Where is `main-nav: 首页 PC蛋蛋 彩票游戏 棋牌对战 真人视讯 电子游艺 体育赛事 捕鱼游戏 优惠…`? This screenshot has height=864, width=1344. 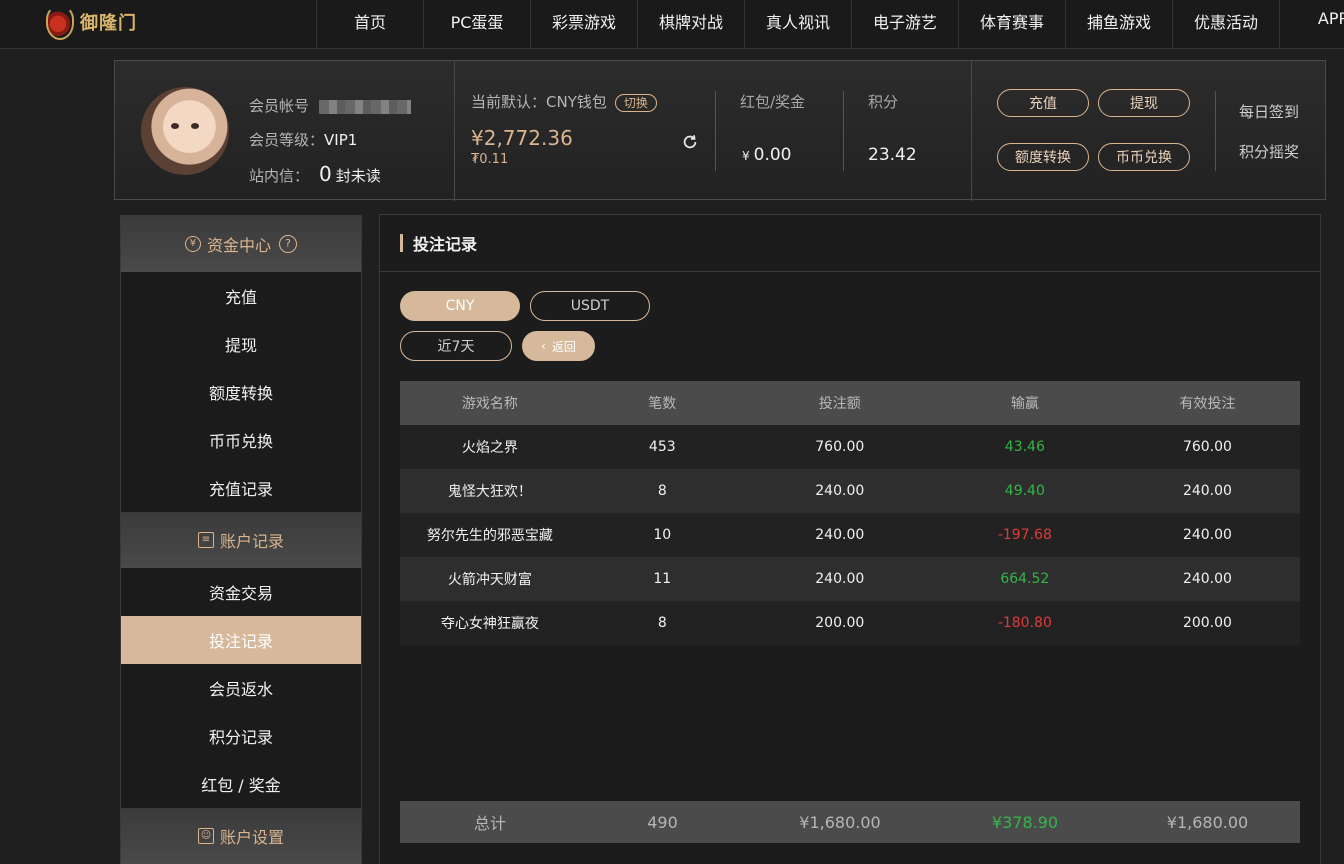
main-nav: 首页 PC蛋蛋 彩票游戏 棋牌对战 真人视讯 电子游艺 体育赛事 捕鱼游戏 优惠… is located at coordinates (830, 24).